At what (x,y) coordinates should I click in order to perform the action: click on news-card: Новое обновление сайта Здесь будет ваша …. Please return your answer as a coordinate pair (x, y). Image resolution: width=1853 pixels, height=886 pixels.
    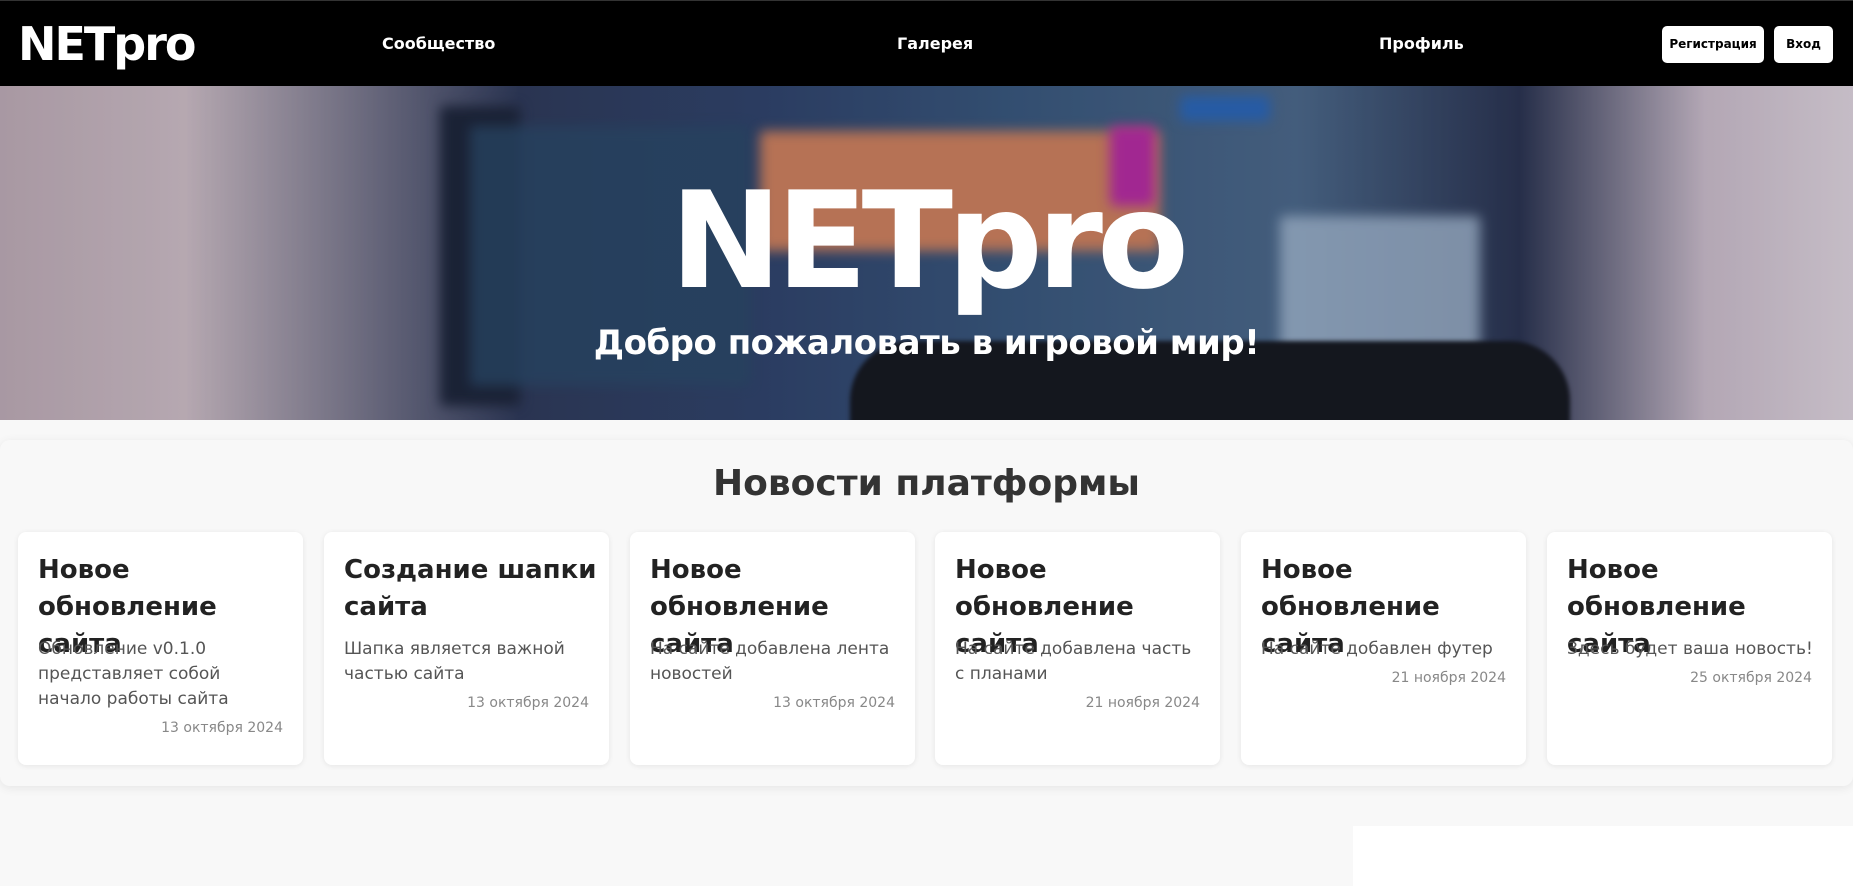
    Looking at the image, I should click on (1689, 648).